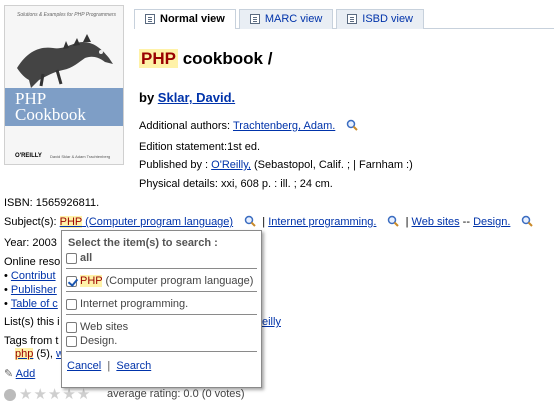 The height and width of the screenshot is (409, 558). Describe the element at coordinates (31, 304) in the screenshot. I see `online-link-3: • Table of c` at that location.